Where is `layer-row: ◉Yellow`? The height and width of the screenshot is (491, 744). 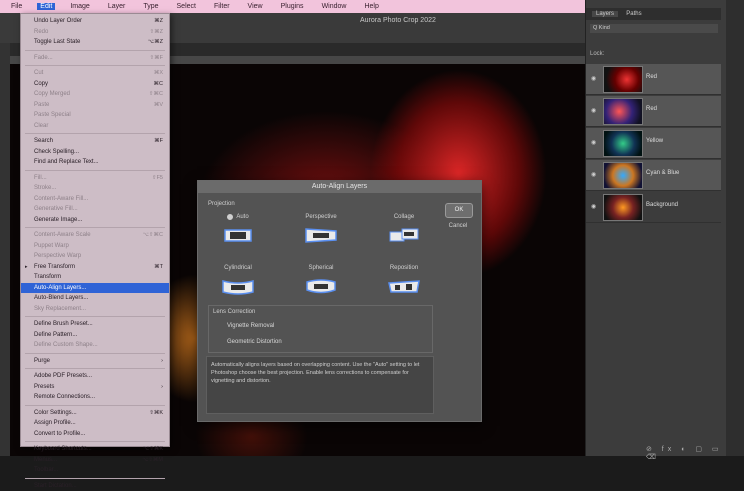
layer-row: ◉Yellow is located at coordinates (653, 143).